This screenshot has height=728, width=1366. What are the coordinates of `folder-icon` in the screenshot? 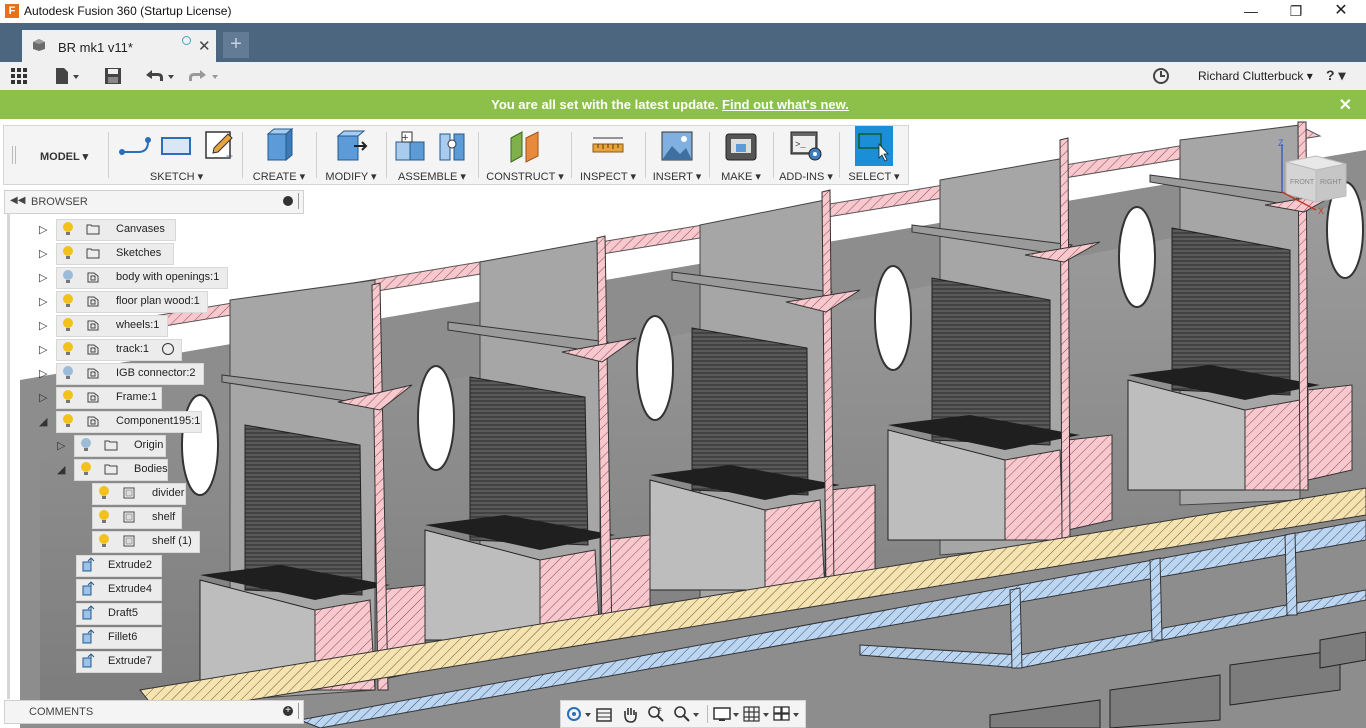 It's located at (111, 469).